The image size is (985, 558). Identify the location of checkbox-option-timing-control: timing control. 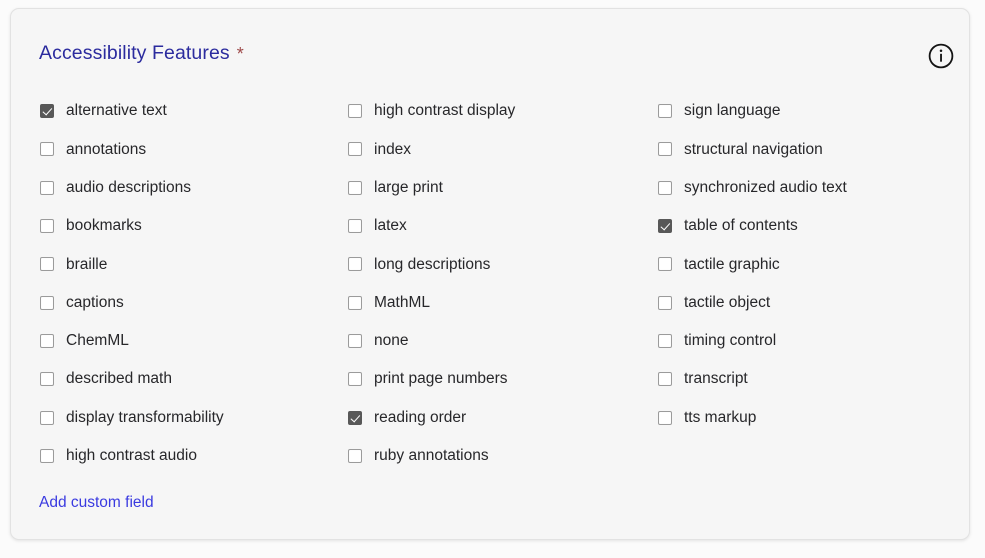
(814, 341).